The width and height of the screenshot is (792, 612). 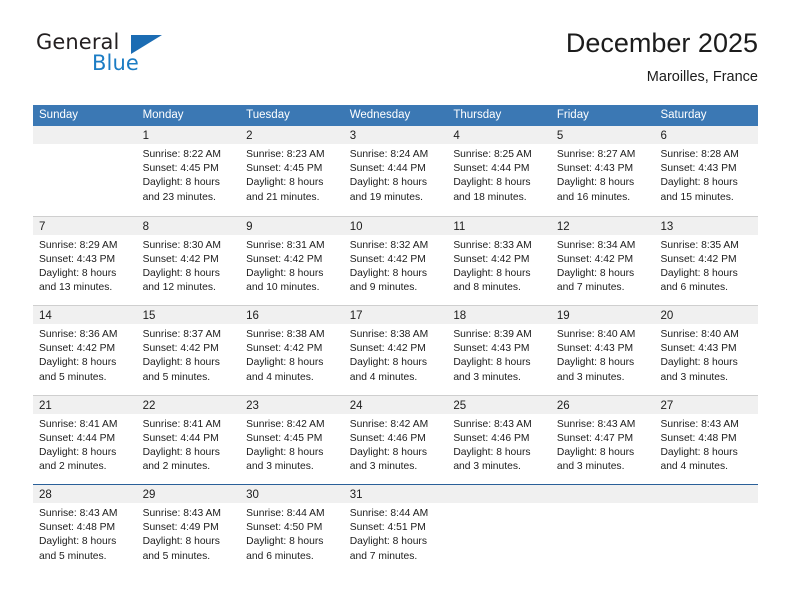 I want to click on weekday-header-monday: Monday, so click(x=163, y=115).